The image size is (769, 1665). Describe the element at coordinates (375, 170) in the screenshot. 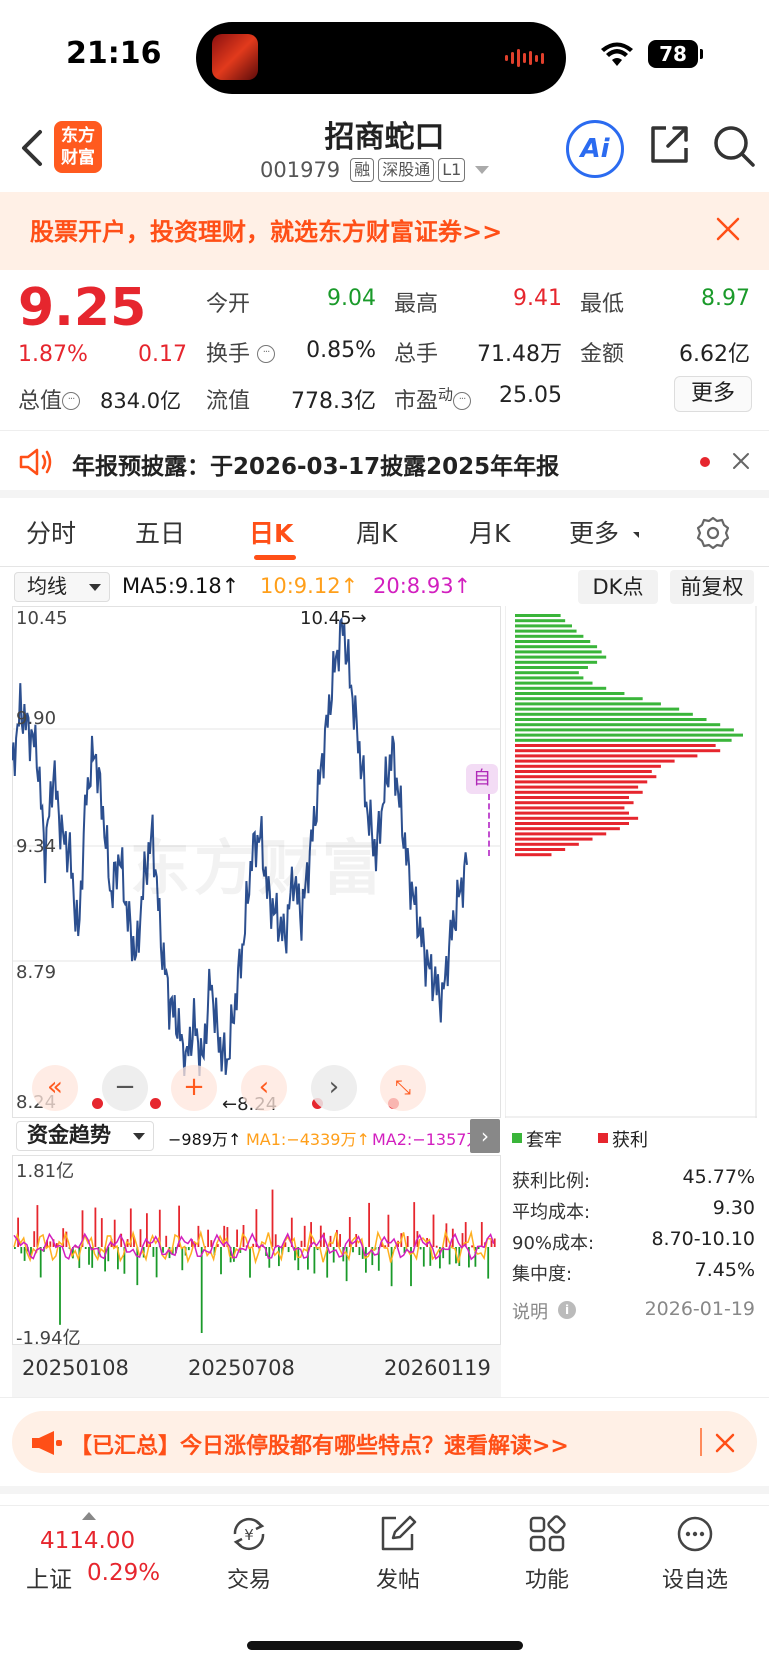

I see `stock-code-row: 001979 融 深股通 L1` at that location.